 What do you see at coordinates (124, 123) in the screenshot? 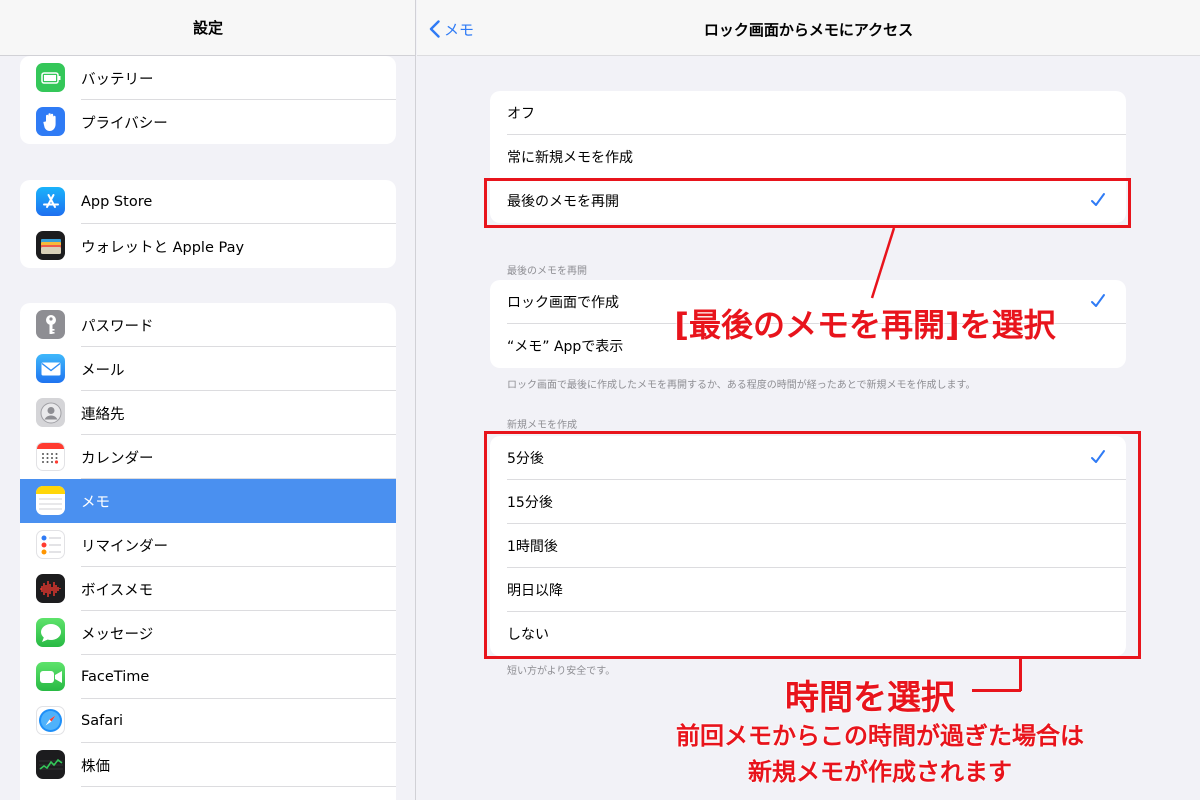
I see `sidebar-item-label: プライバシー` at bounding box center [124, 123].